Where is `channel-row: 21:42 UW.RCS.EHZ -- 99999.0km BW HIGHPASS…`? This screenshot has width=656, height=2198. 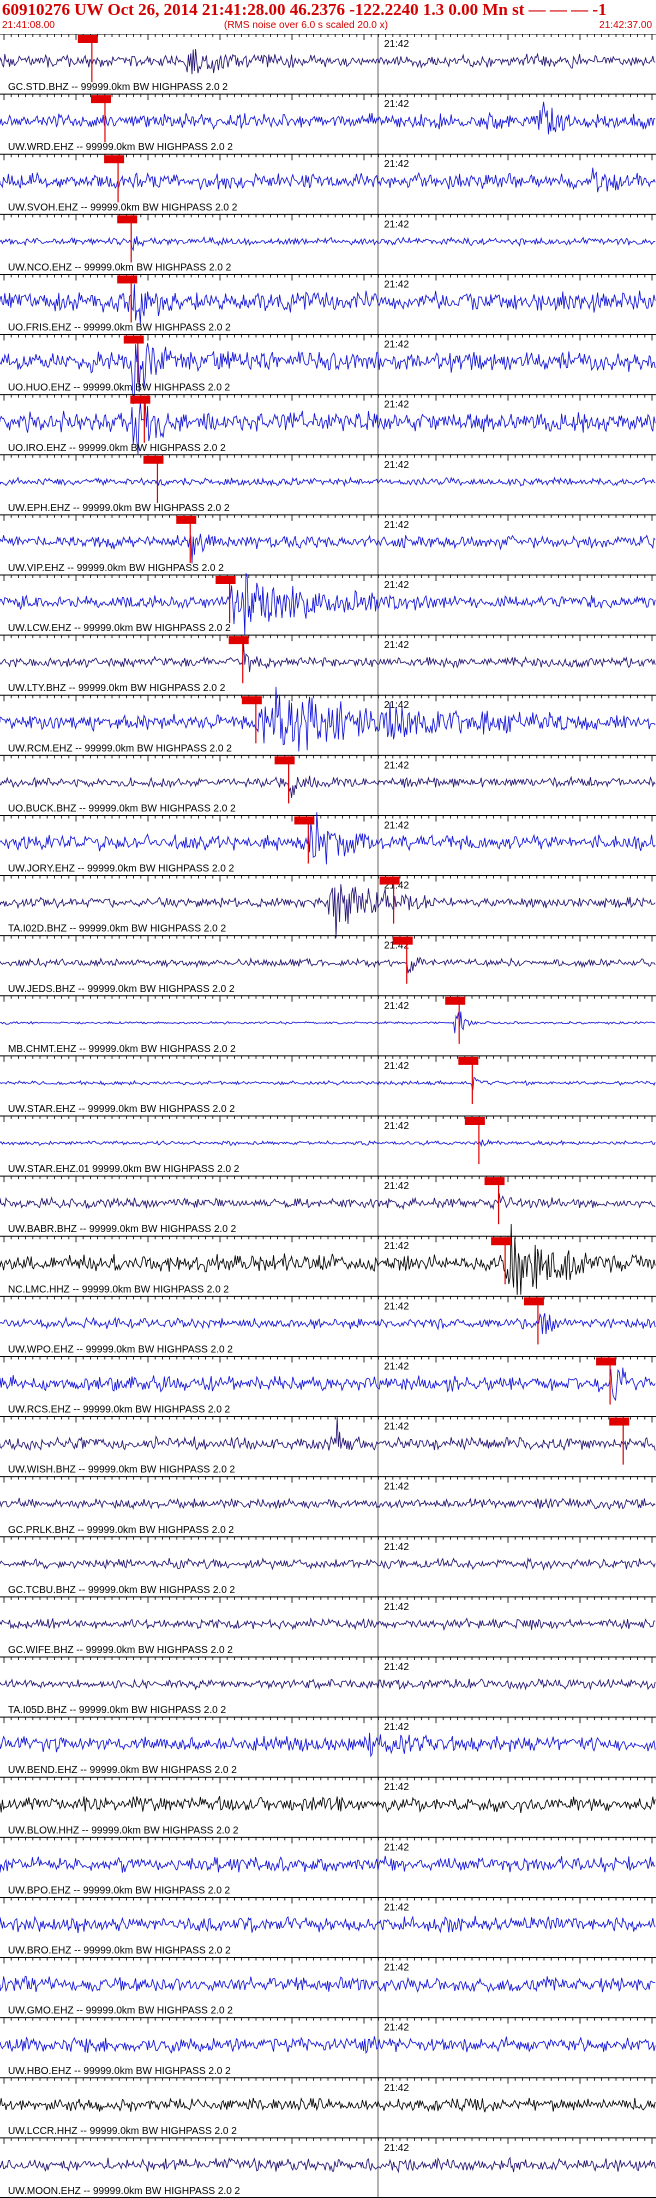
channel-row: 21:42 UW.RCS.EHZ -- 99999.0km BW HIGHPASS… is located at coordinates (328, 1386).